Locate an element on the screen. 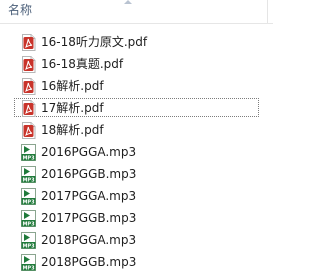 The height and width of the screenshot is (277, 320). file-name: 2018PGGB.mp3 is located at coordinates (89, 262).